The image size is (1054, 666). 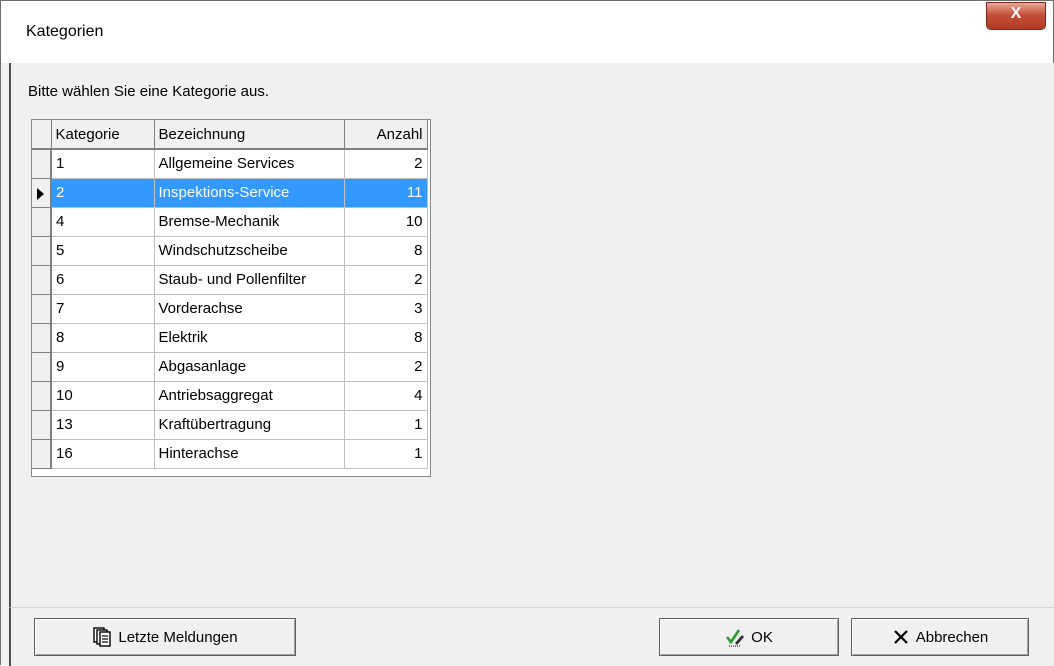 I want to click on table-row: 16 Hinterachse 1, so click(x=230, y=454).